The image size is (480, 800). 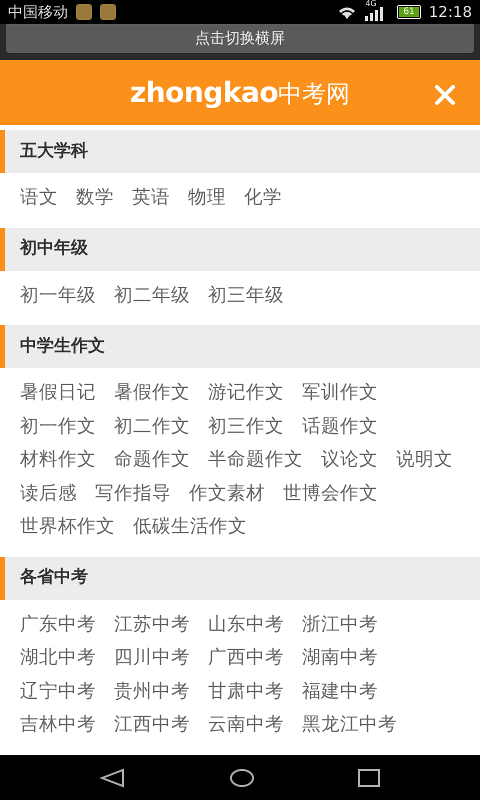 What do you see at coordinates (340, 426) in the screenshot?
I see `category-link: 话题作文` at bounding box center [340, 426].